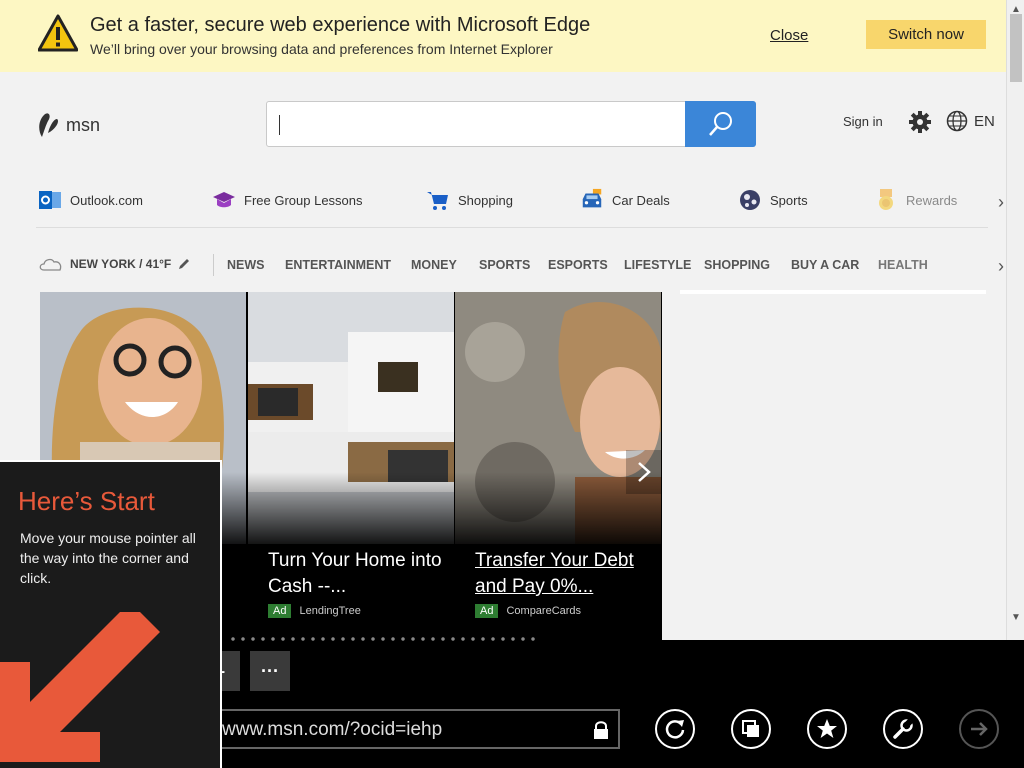 This screenshot has height=768, width=1024. Describe the element at coordinates (351, 512) in the screenshot. I see `card-shade` at that location.